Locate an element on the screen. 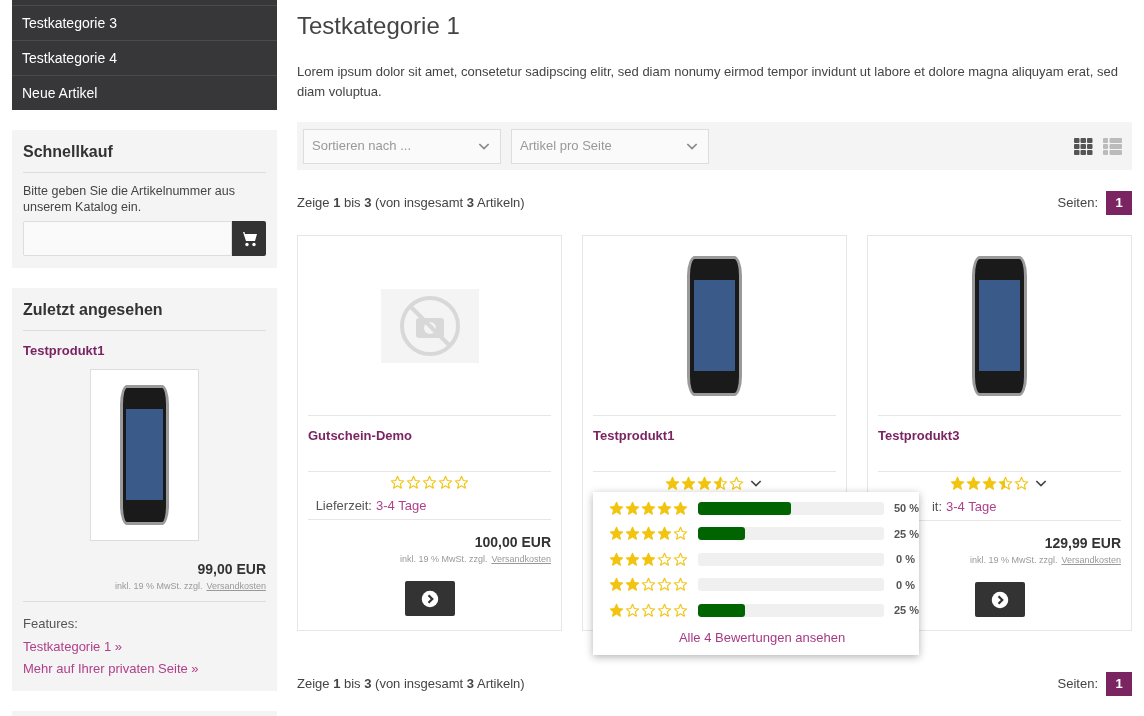  category-description: Lorem ipsum dolor sit amet, consetetur sadipscing elitr, sed diam nonumy eirmod tempor invidunt ut labore et dolore magna aliquyam erat, sed diam voluptua. is located at coordinates (708, 82).